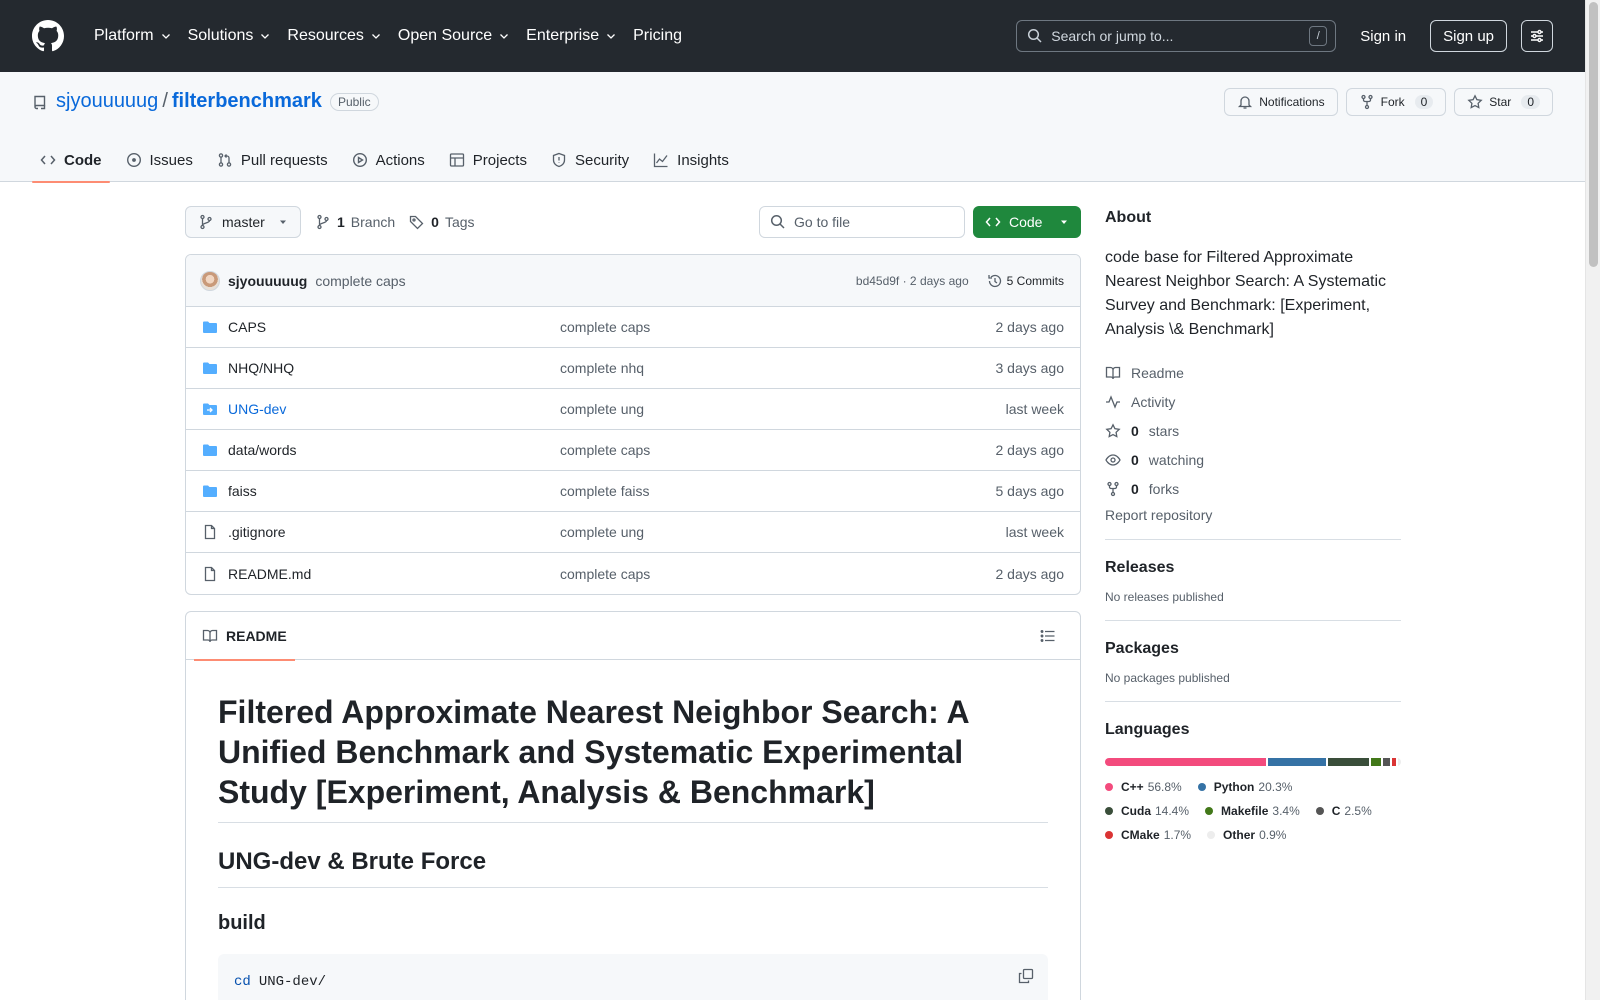  Describe the element at coordinates (394, 368) in the screenshot. I see `file-name-link: NHQ/NHQ` at that location.